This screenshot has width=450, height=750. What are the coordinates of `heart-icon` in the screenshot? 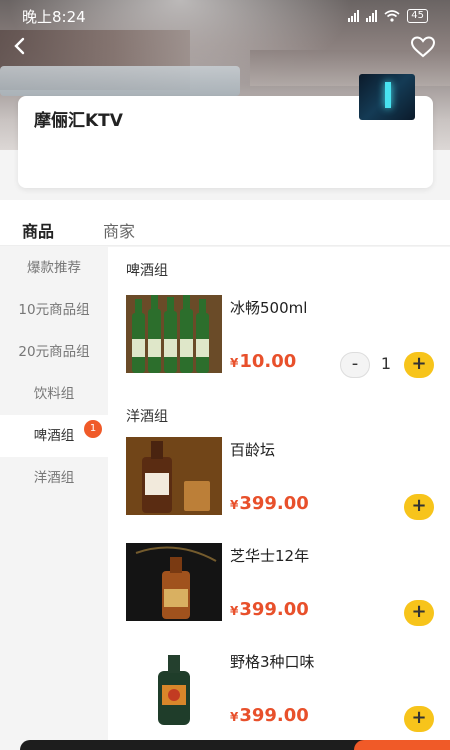 It's located at (423, 47).